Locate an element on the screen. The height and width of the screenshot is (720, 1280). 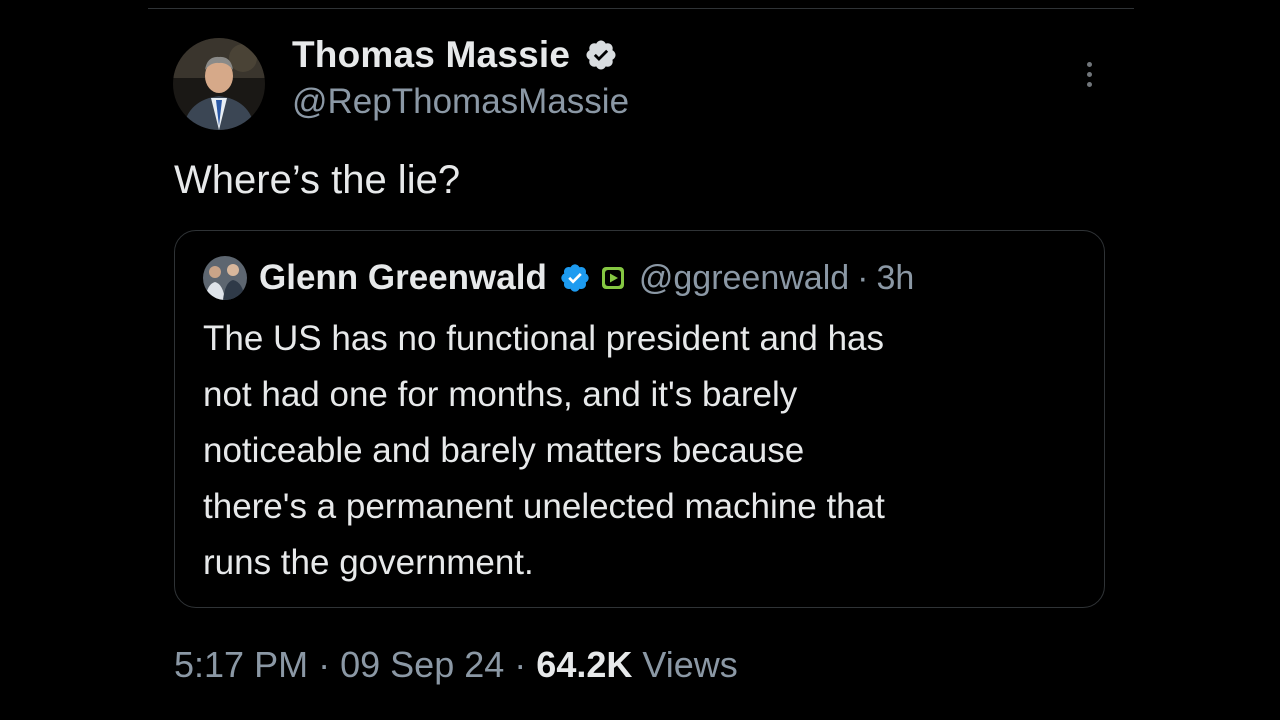
quote-author-avatar is located at coordinates (225, 278).